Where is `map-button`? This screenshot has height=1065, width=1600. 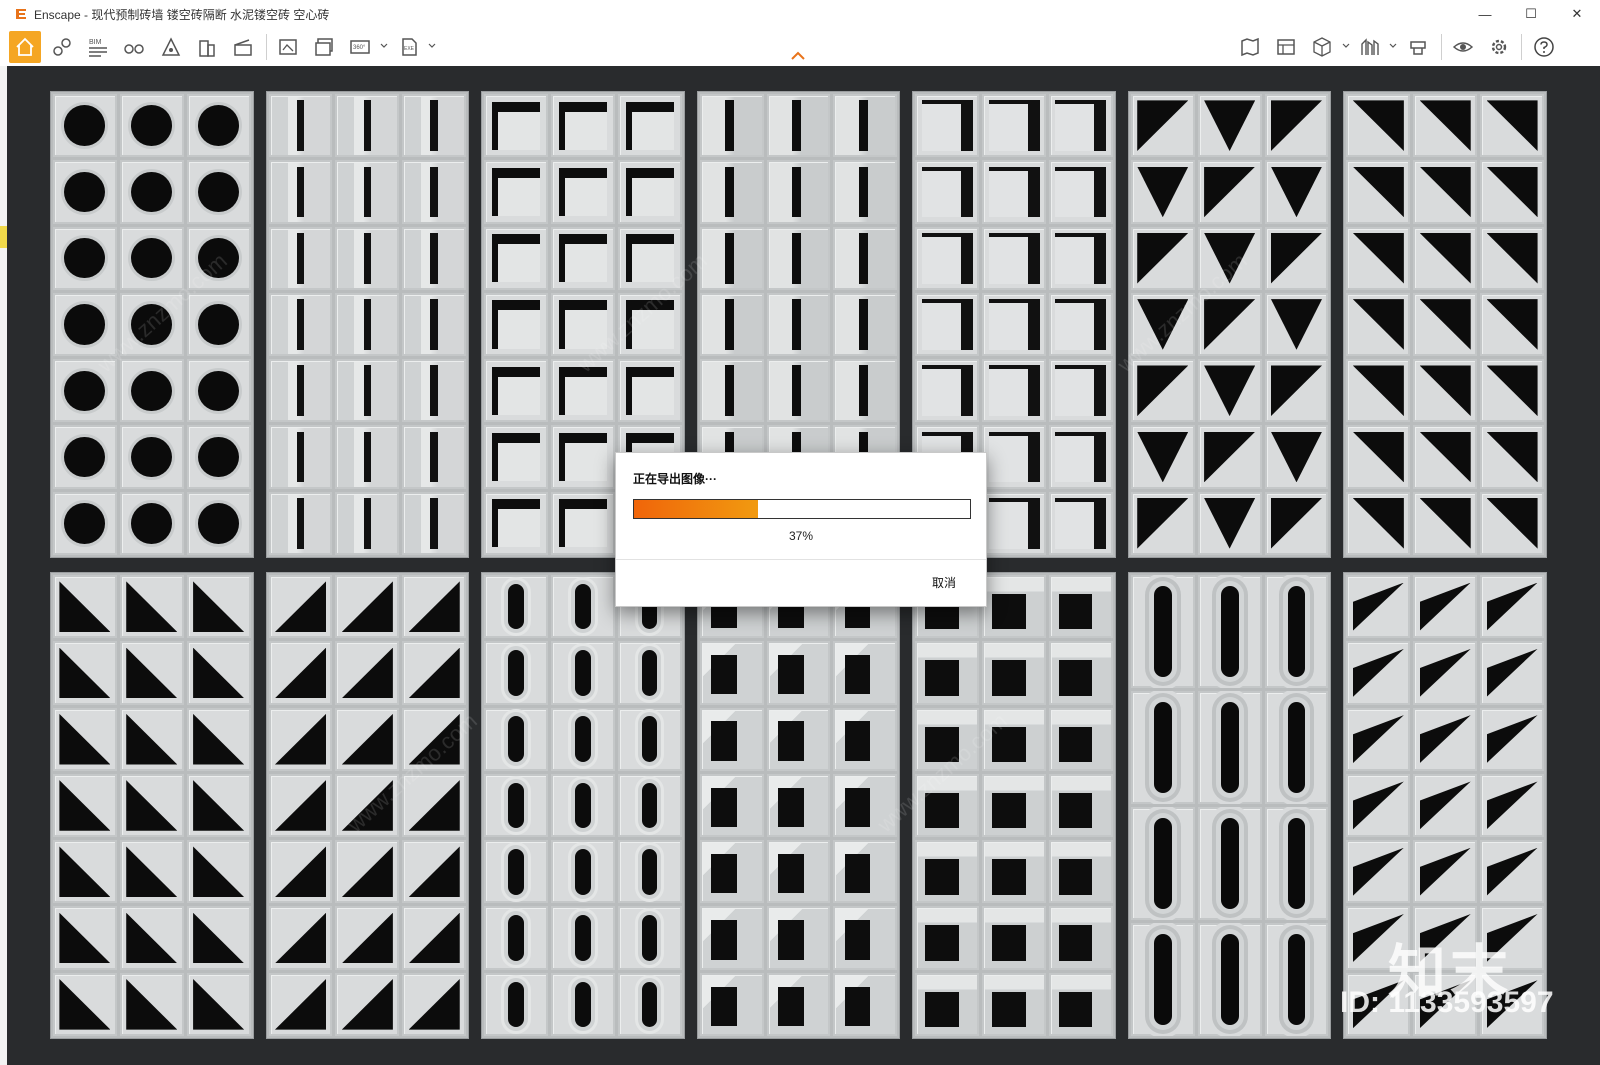 map-button is located at coordinates (1250, 47).